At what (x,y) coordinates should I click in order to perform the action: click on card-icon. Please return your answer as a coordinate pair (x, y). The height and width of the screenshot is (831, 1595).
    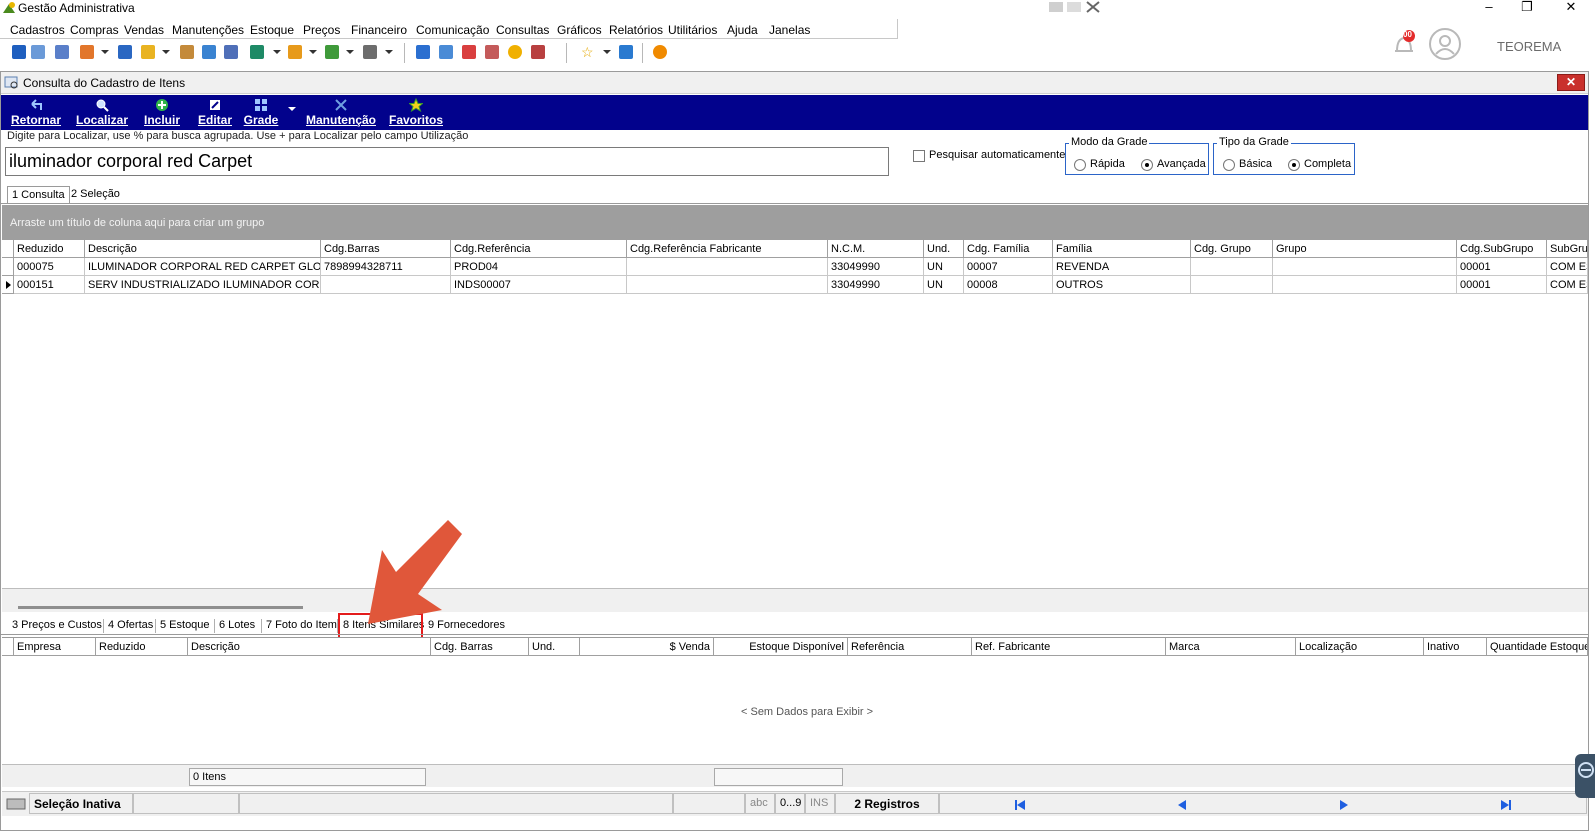
    Looking at the image, I should click on (62, 52).